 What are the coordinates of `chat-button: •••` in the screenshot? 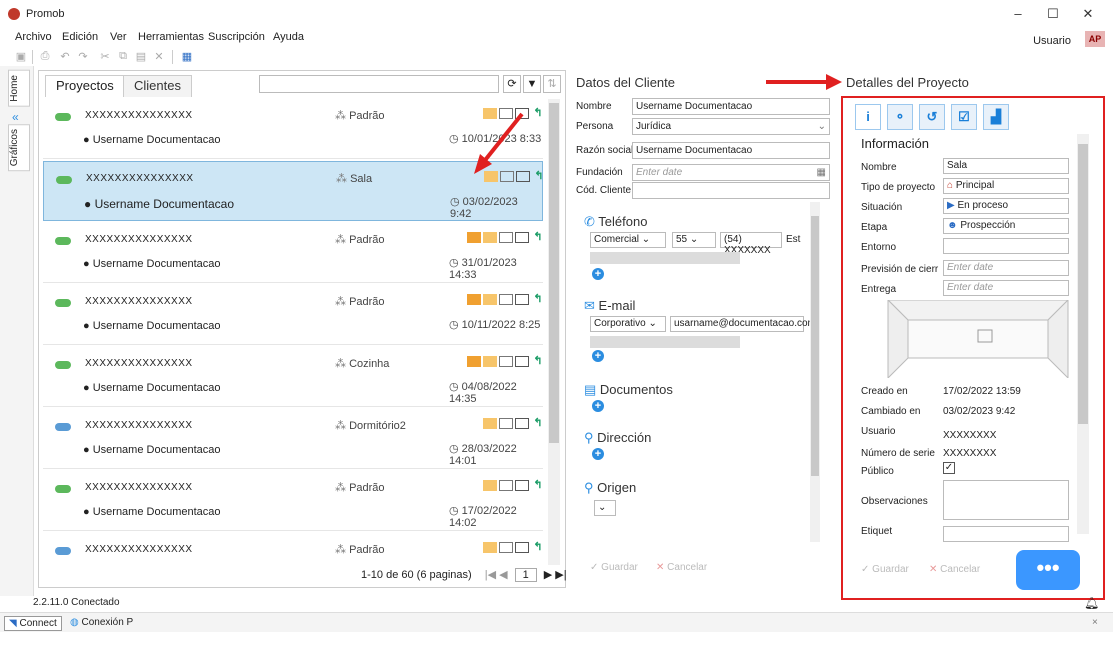 It's located at (1048, 570).